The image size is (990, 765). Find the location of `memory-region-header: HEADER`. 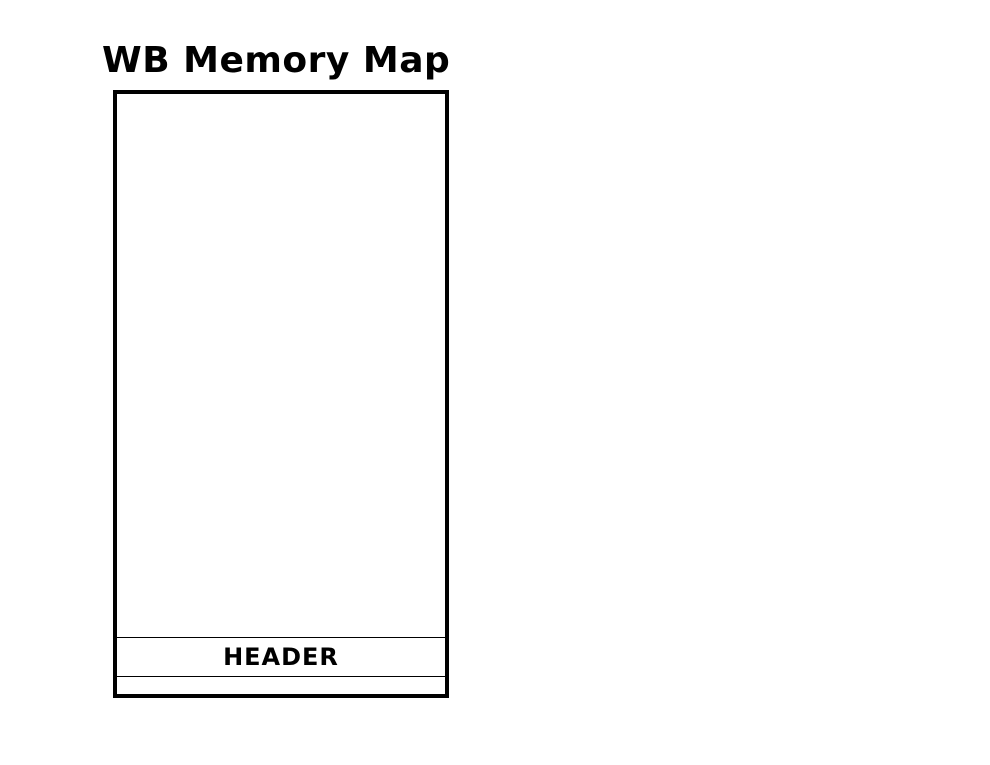

memory-region-header: HEADER is located at coordinates (281, 657).